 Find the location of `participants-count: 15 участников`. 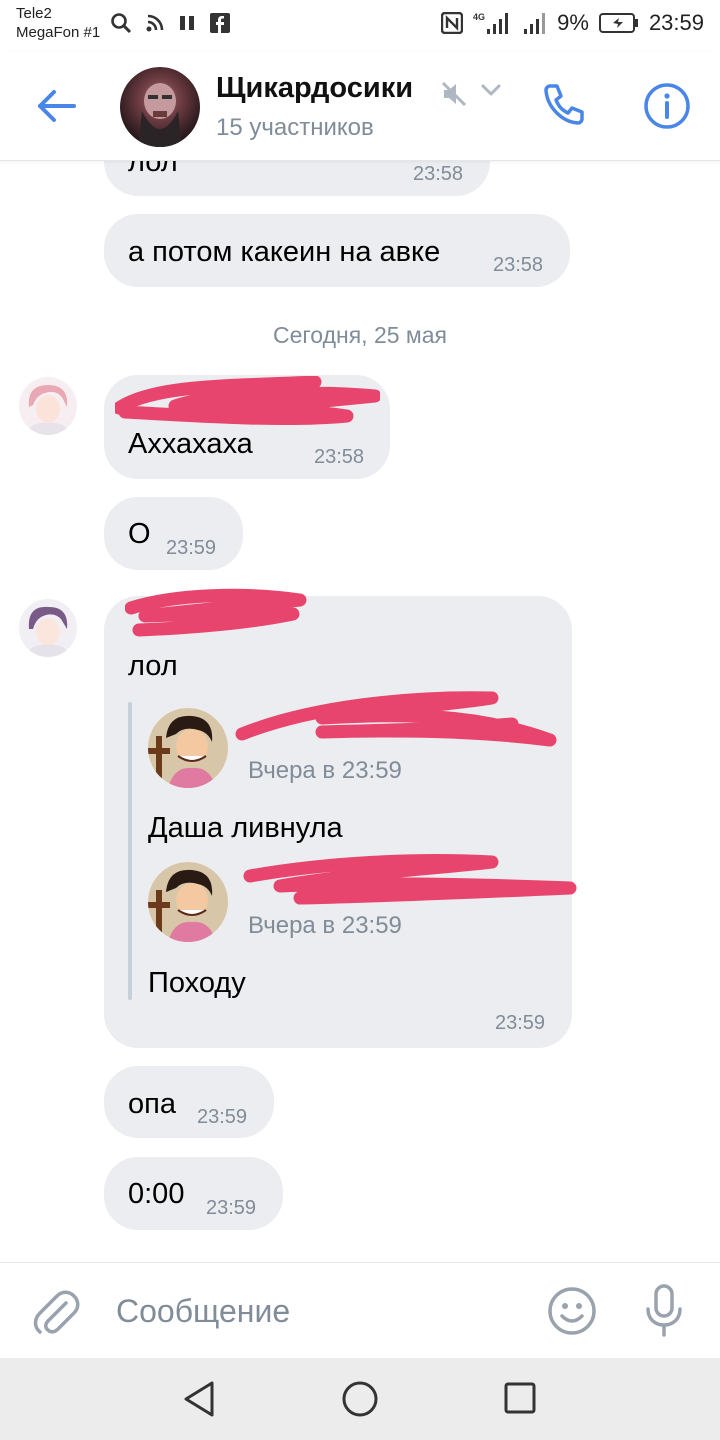

participants-count: 15 участников is located at coordinates (295, 127).